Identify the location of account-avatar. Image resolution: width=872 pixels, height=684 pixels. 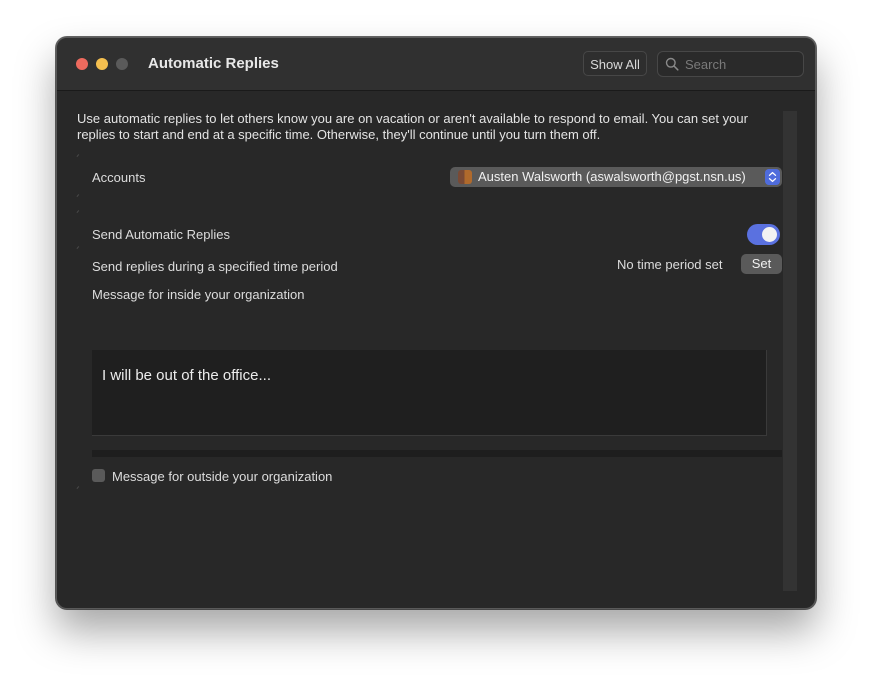
(465, 177).